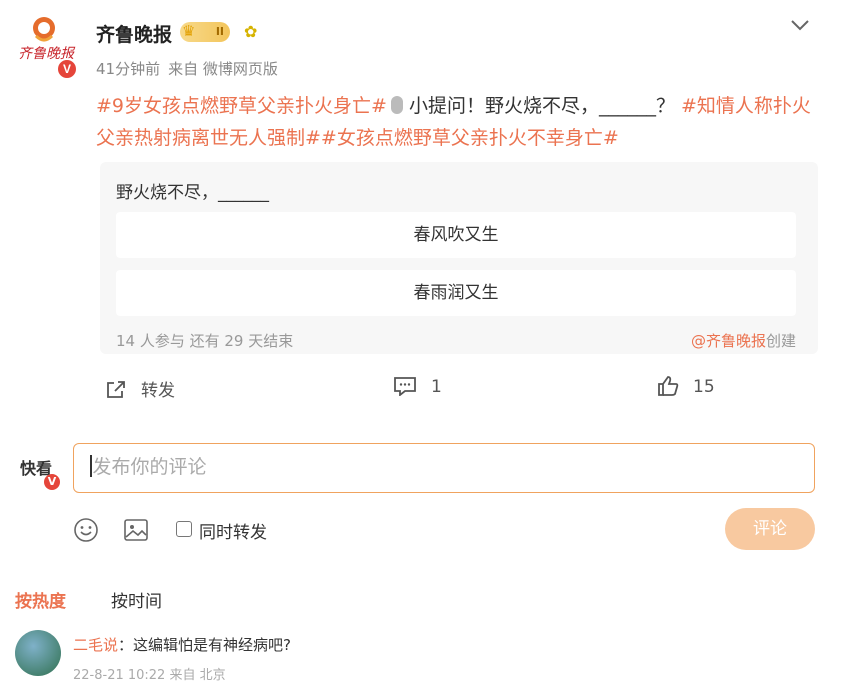 The width and height of the screenshot is (852, 683). I want to click on smiley-icon, so click(86, 532).